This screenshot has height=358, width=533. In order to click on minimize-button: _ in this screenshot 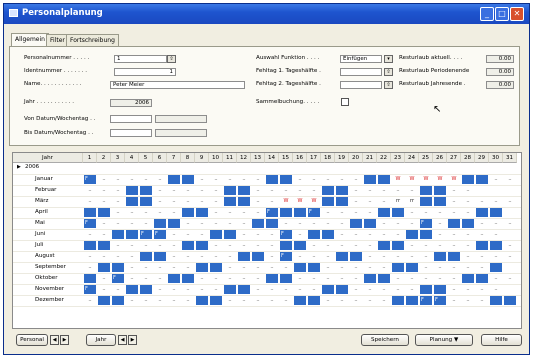, I will do `click(487, 14)`.